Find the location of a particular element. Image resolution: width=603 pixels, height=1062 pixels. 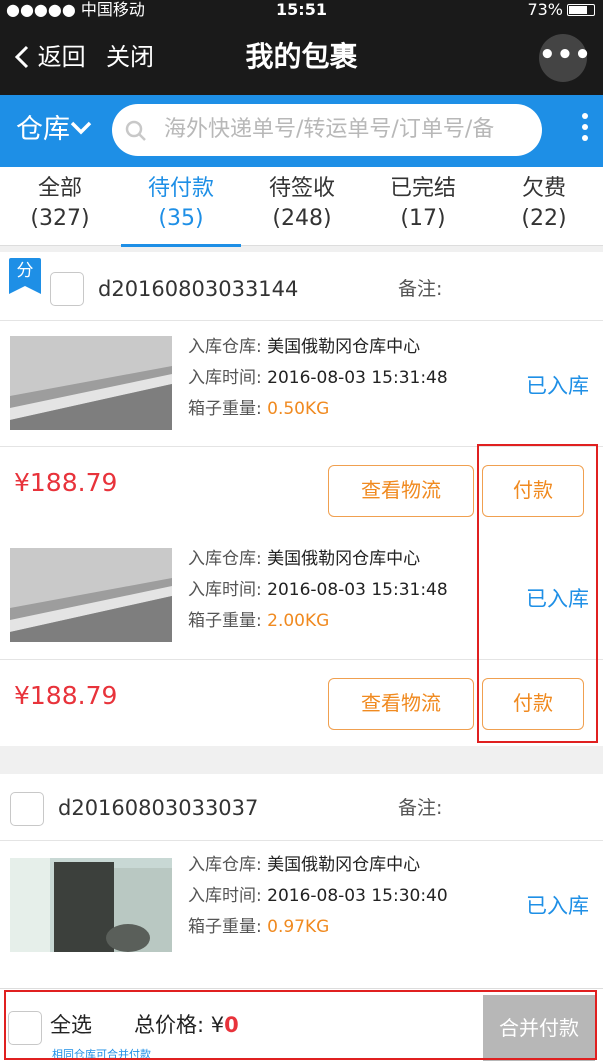

order-number: d20160803033144 is located at coordinates (198, 289).